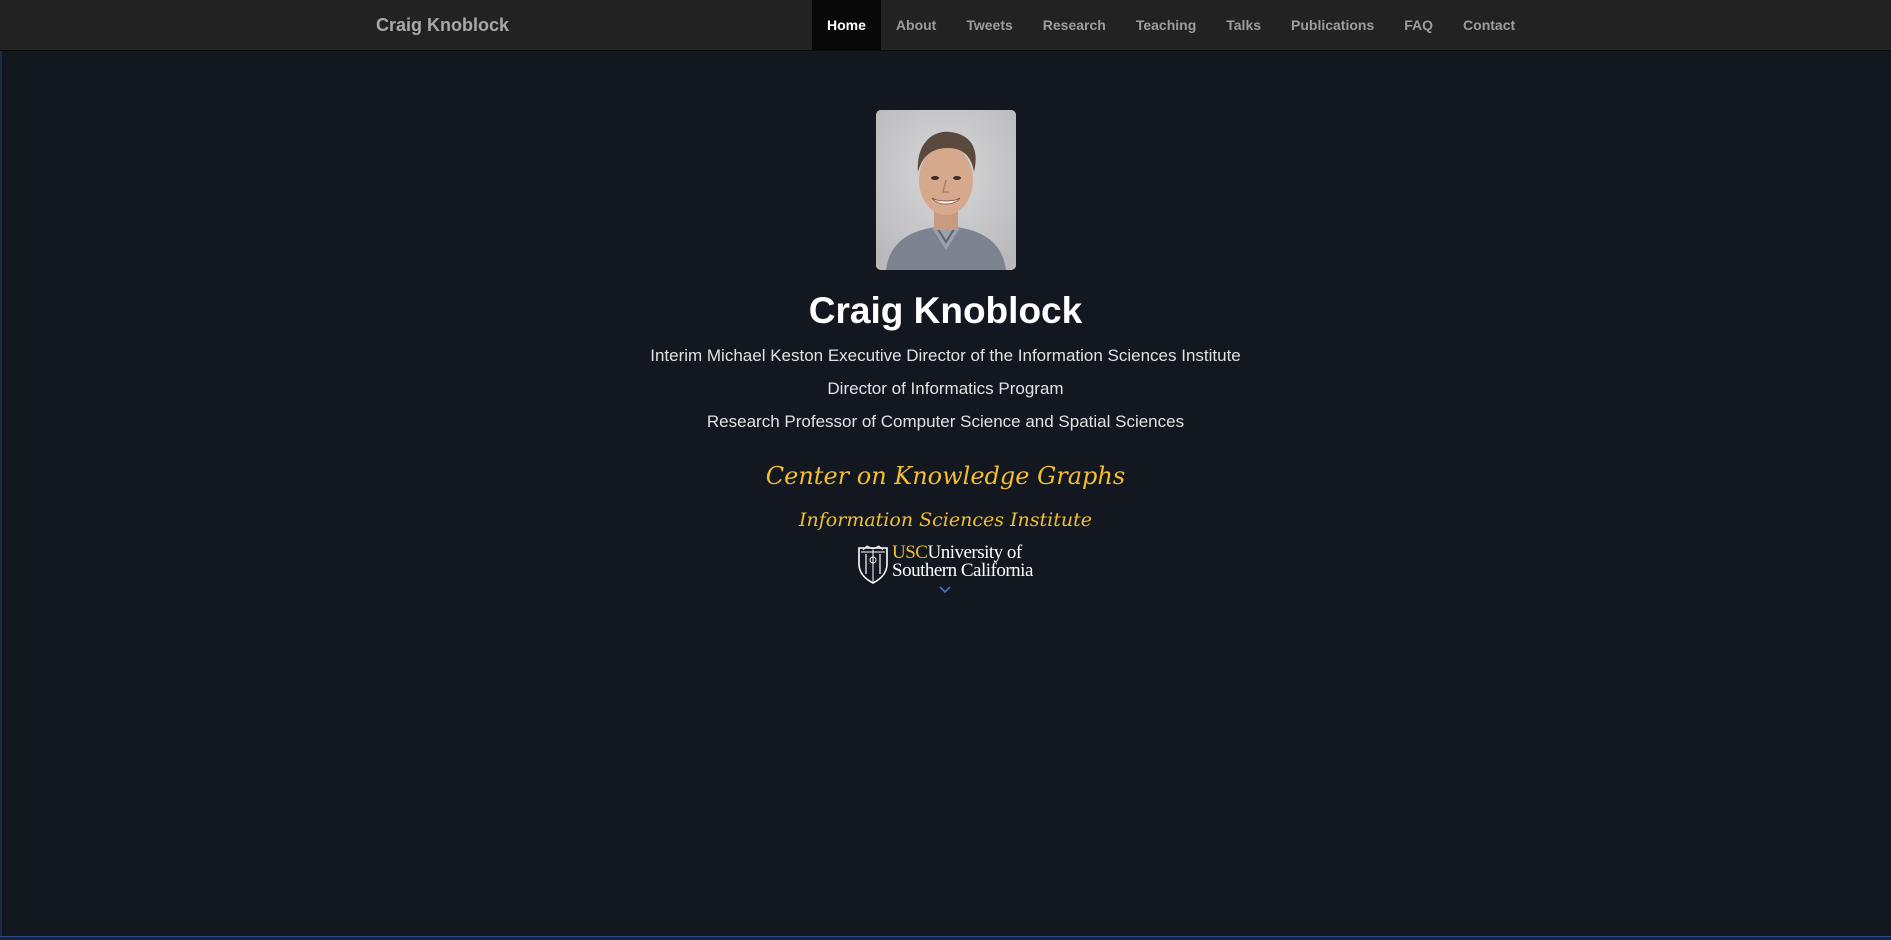 This screenshot has height=940, width=1891. What do you see at coordinates (873, 564) in the screenshot?
I see `usc-seal-icon` at bounding box center [873, 564].